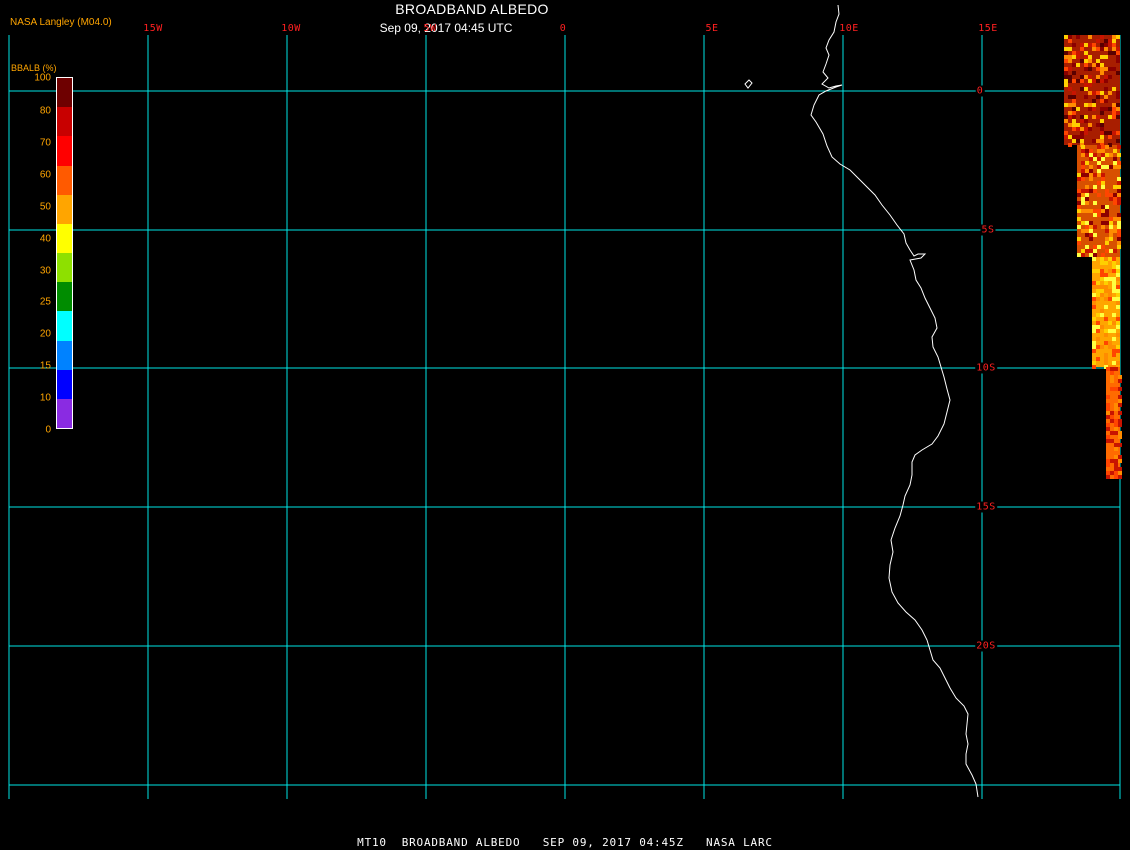 The height and width of the screenshot is (850, 1130). What do you see at coordinates (563, 28) in the screenshot?
I see `lon-label-0: 0` at bounding box center [563, 28].